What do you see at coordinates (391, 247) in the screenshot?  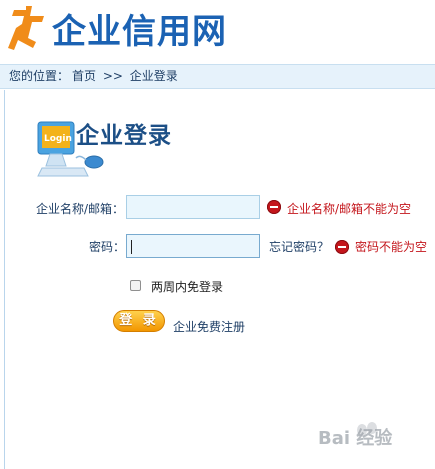 I see `password-error-text: 密码不能为空` at bounding box center [391, 247].